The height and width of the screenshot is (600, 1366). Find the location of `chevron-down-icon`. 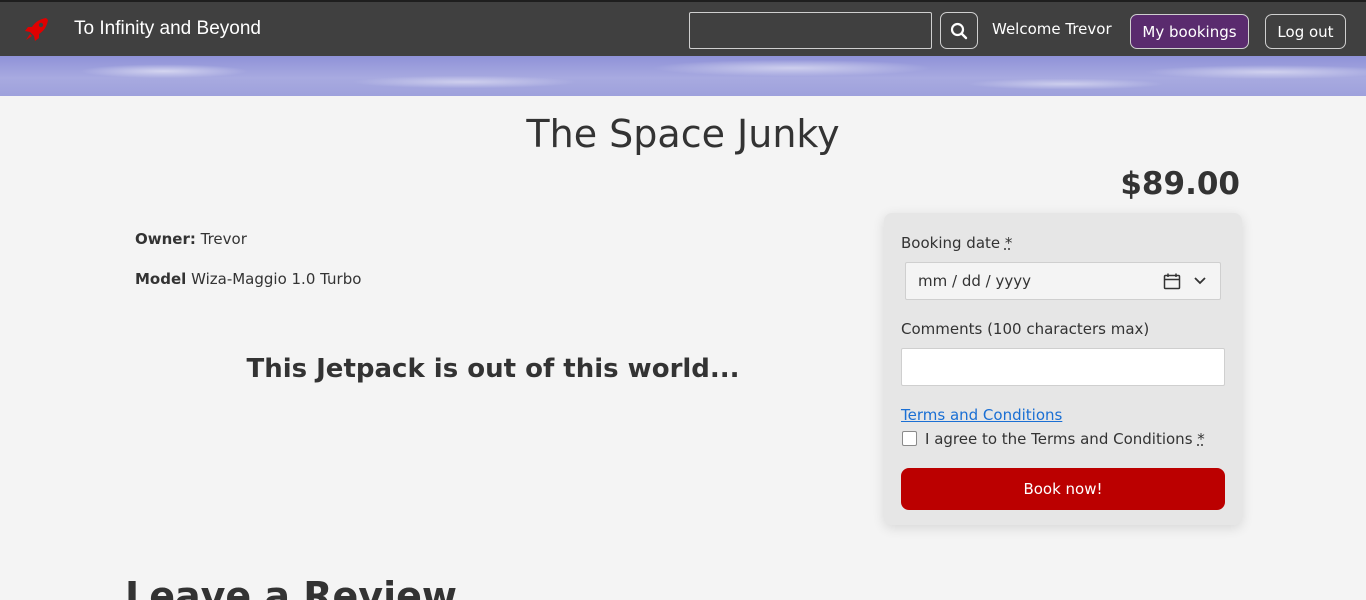

chevron-down-icon is located at coordinates (1200, 281).